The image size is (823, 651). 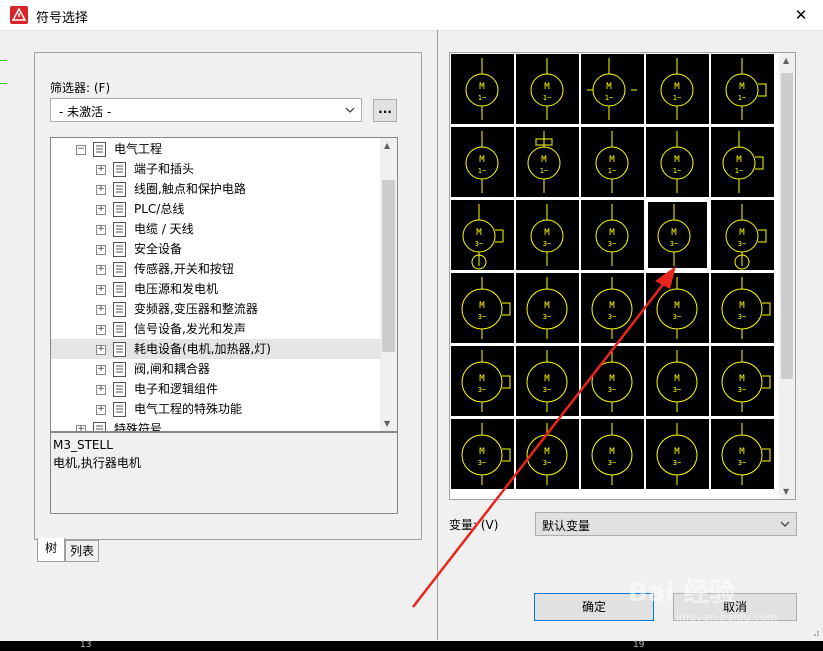 What do you see at coordinates (206, 110) in the screenshot?
I see `filter-dropdown: - 未激活 -` at bounding box center [206, 110].